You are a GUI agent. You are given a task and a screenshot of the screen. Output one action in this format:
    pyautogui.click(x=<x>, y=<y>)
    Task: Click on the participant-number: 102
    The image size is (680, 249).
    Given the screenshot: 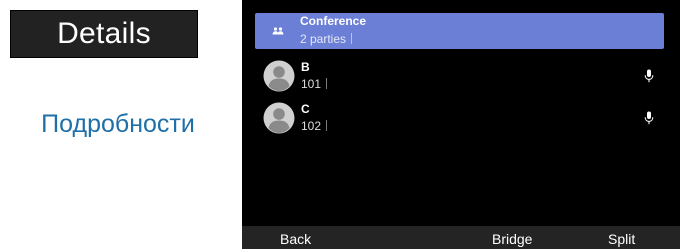 What is the action you would take?
    pyautogui.click(x=311, y=125)
    